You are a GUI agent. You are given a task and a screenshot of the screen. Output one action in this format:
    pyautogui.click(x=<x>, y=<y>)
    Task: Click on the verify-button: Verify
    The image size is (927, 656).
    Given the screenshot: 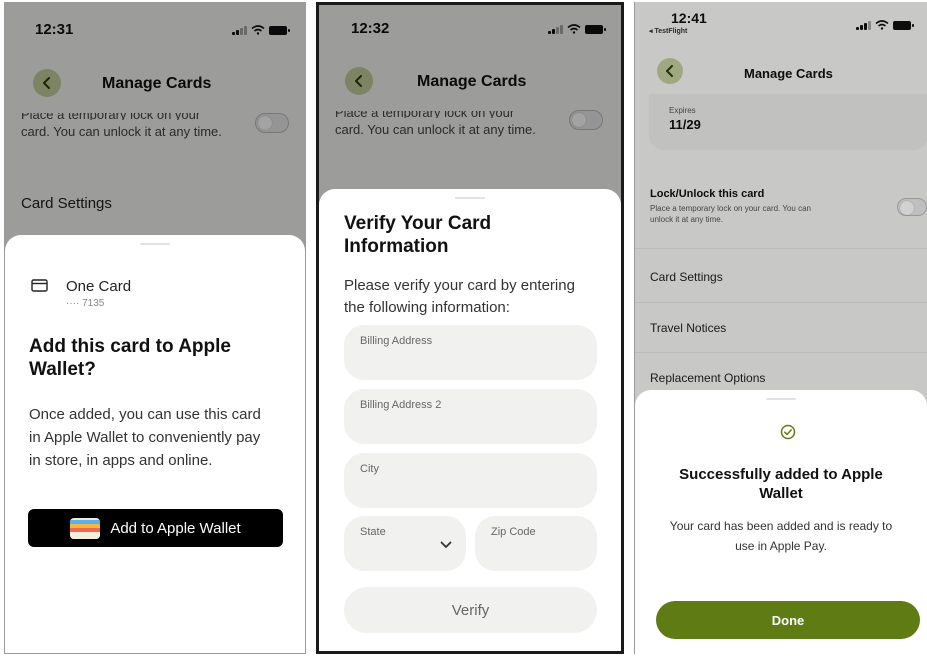 What is the action you would take?
    pyautogui.click(x=470, y=610)
    